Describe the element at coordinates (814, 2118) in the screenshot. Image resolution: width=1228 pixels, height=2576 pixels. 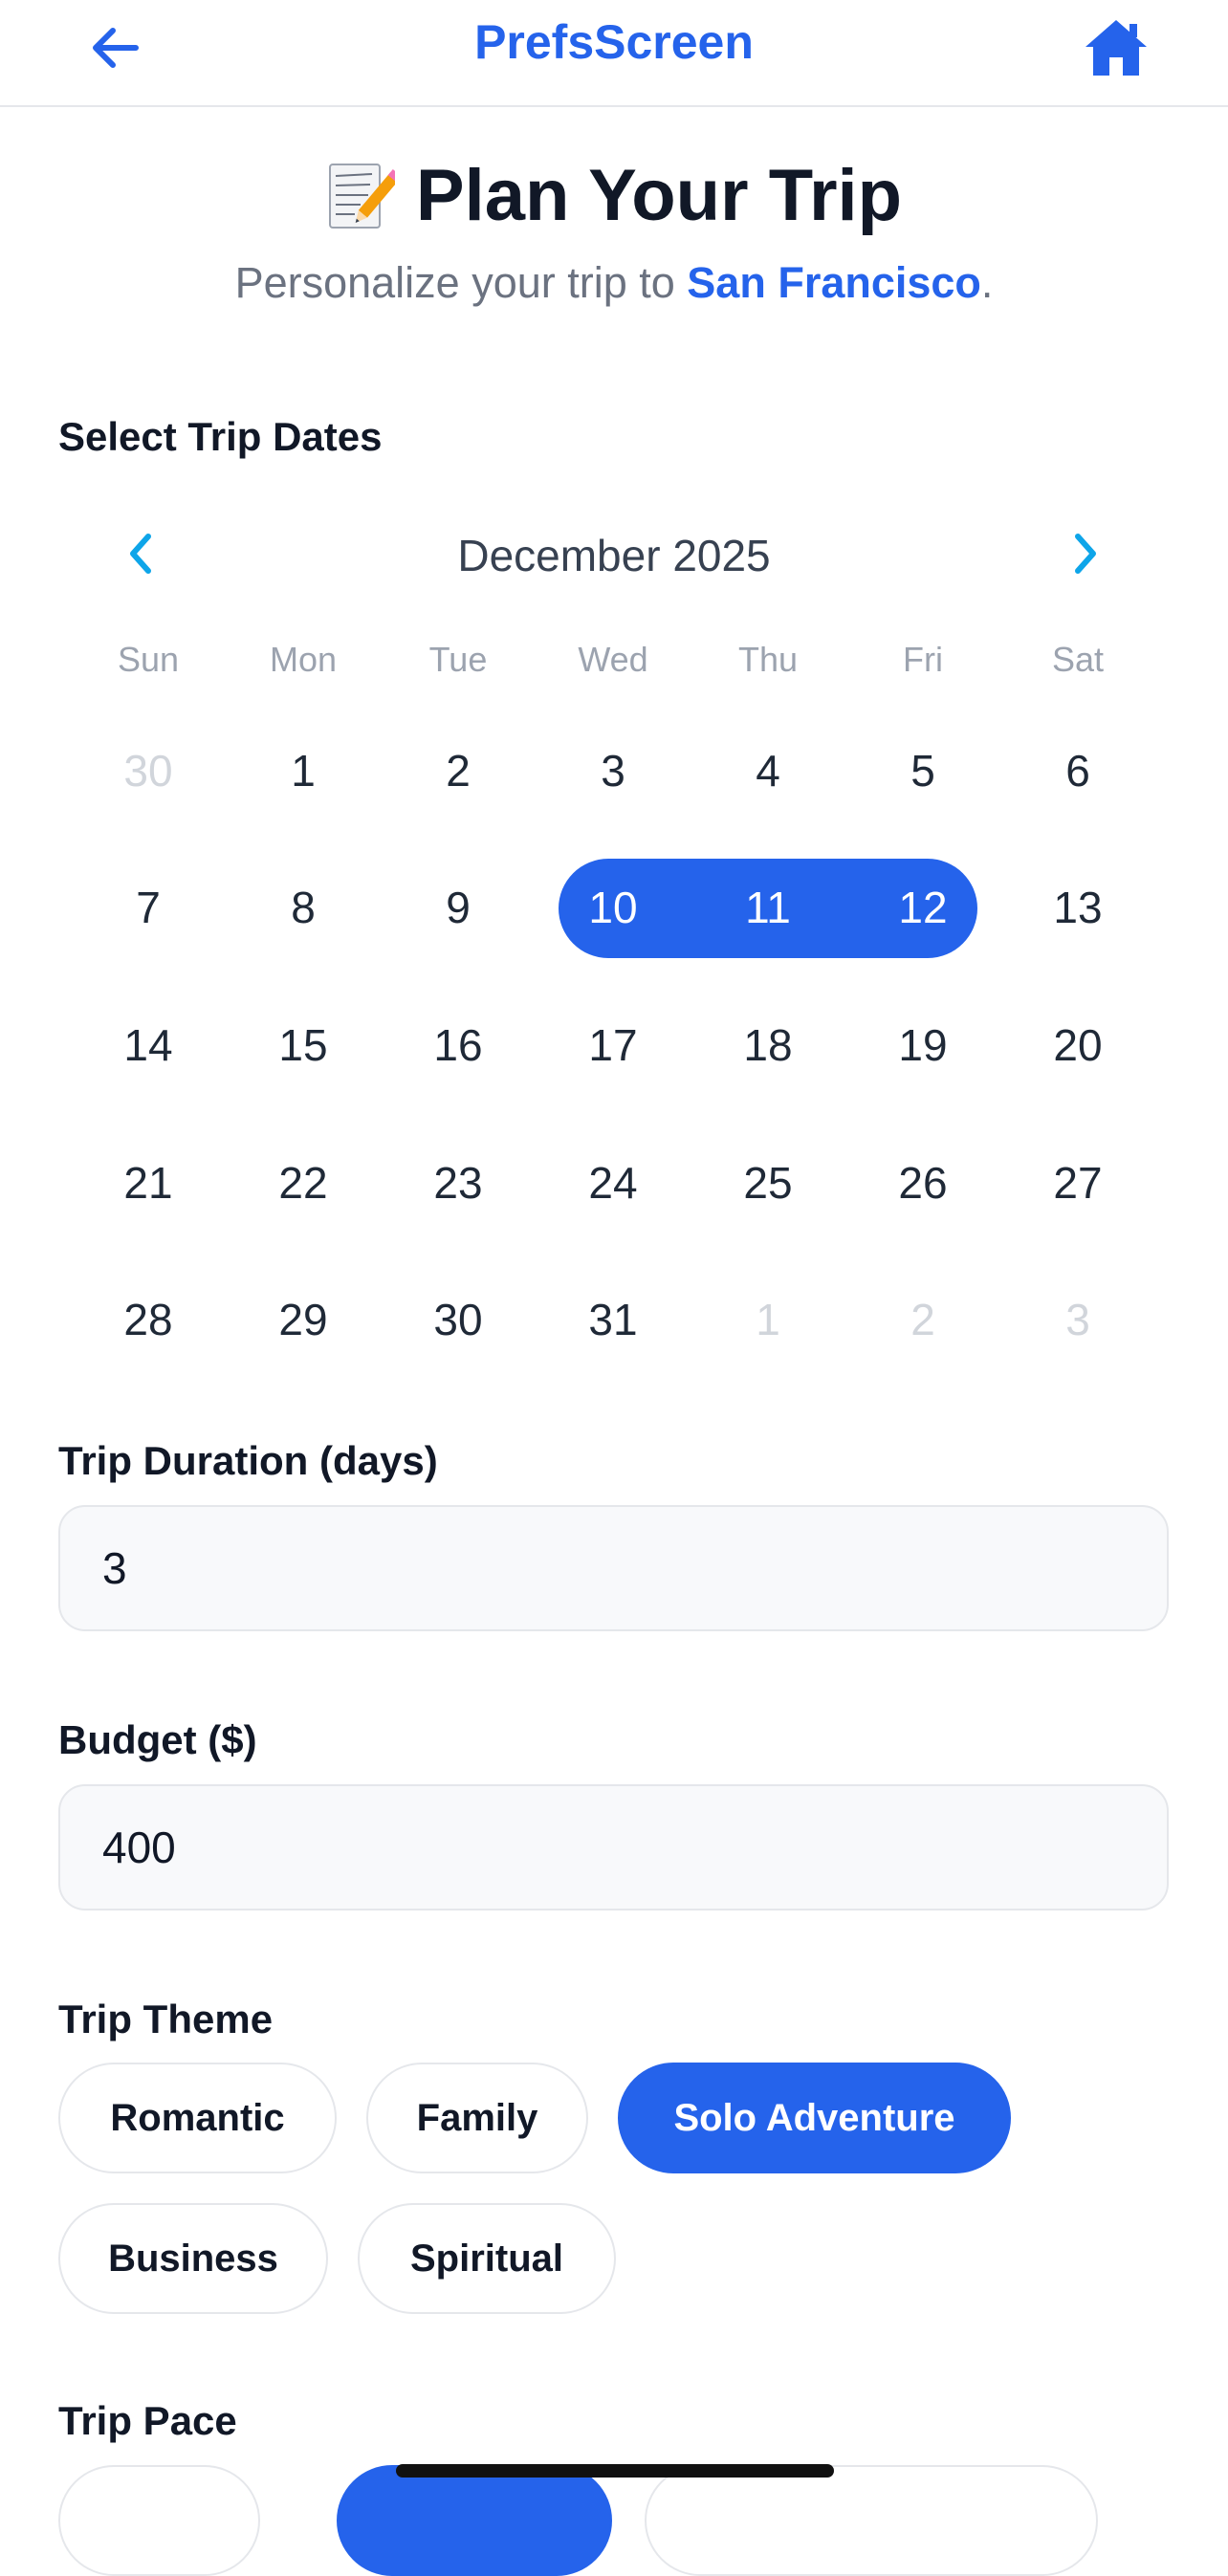
I see `theme-chip-solo-adventure: Solo Adventure` at that location.